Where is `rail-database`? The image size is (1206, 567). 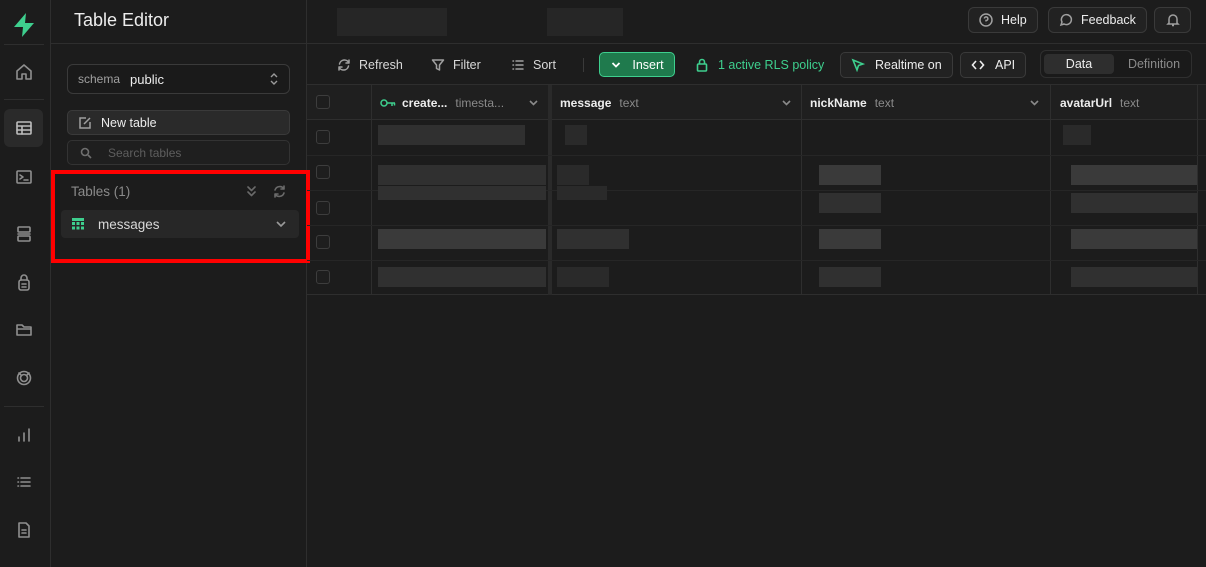
rail-database is located at coordinates (23, 234).